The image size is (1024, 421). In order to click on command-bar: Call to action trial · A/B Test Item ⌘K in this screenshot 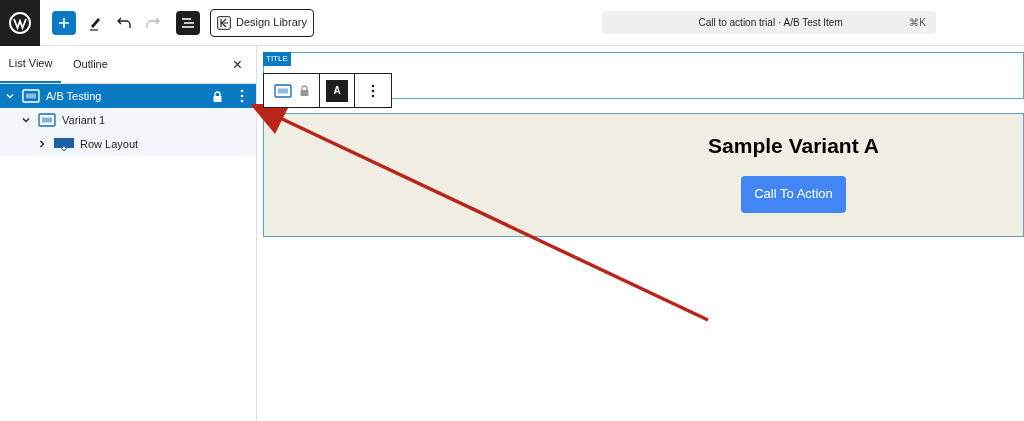, I will do `click(768, 22)`.